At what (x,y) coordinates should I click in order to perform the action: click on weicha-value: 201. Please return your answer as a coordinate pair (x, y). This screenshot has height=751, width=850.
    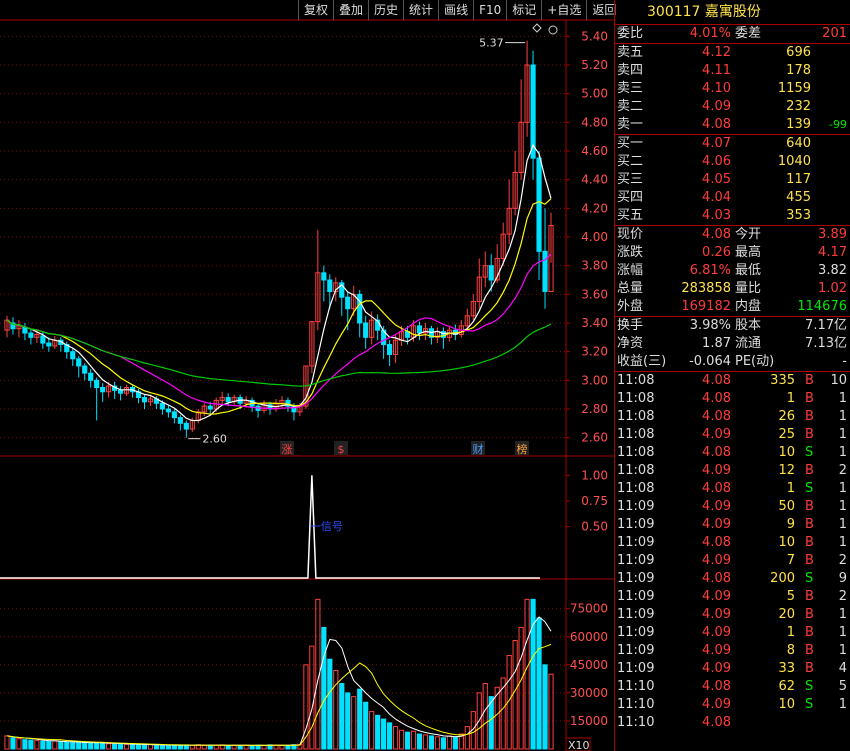
    Looking at the image, I should click on (834, 33).